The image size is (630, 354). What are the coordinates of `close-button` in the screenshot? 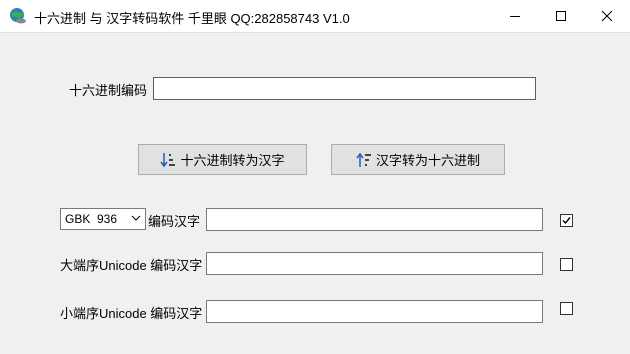 It's located at (607, 16).